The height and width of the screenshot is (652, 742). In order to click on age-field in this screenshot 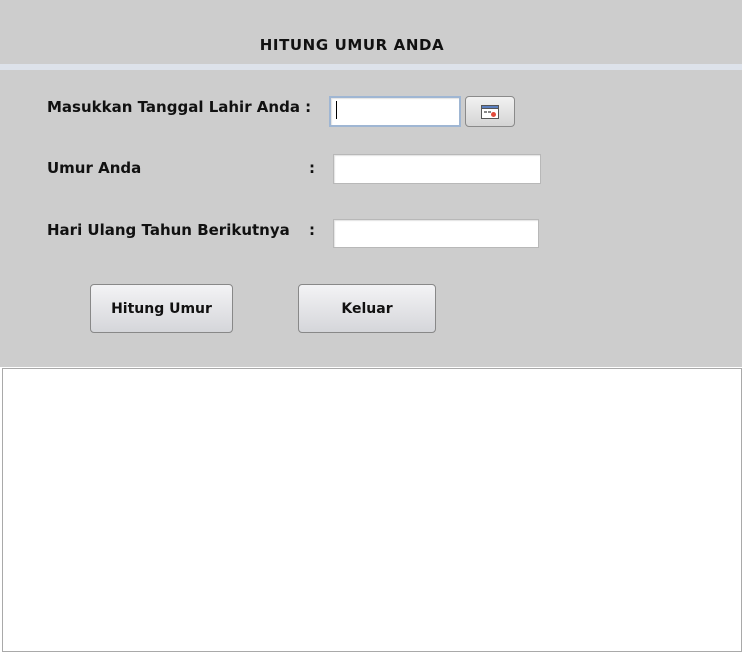, I will do `click(437, 169)`.